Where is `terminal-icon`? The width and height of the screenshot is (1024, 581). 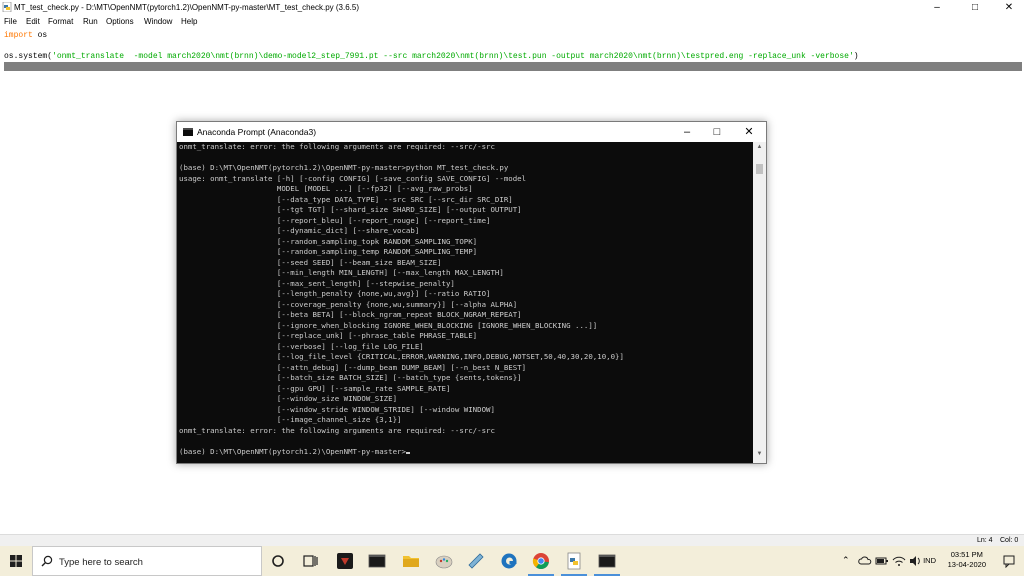 terminal-icon is located at coordinates (188, 132).